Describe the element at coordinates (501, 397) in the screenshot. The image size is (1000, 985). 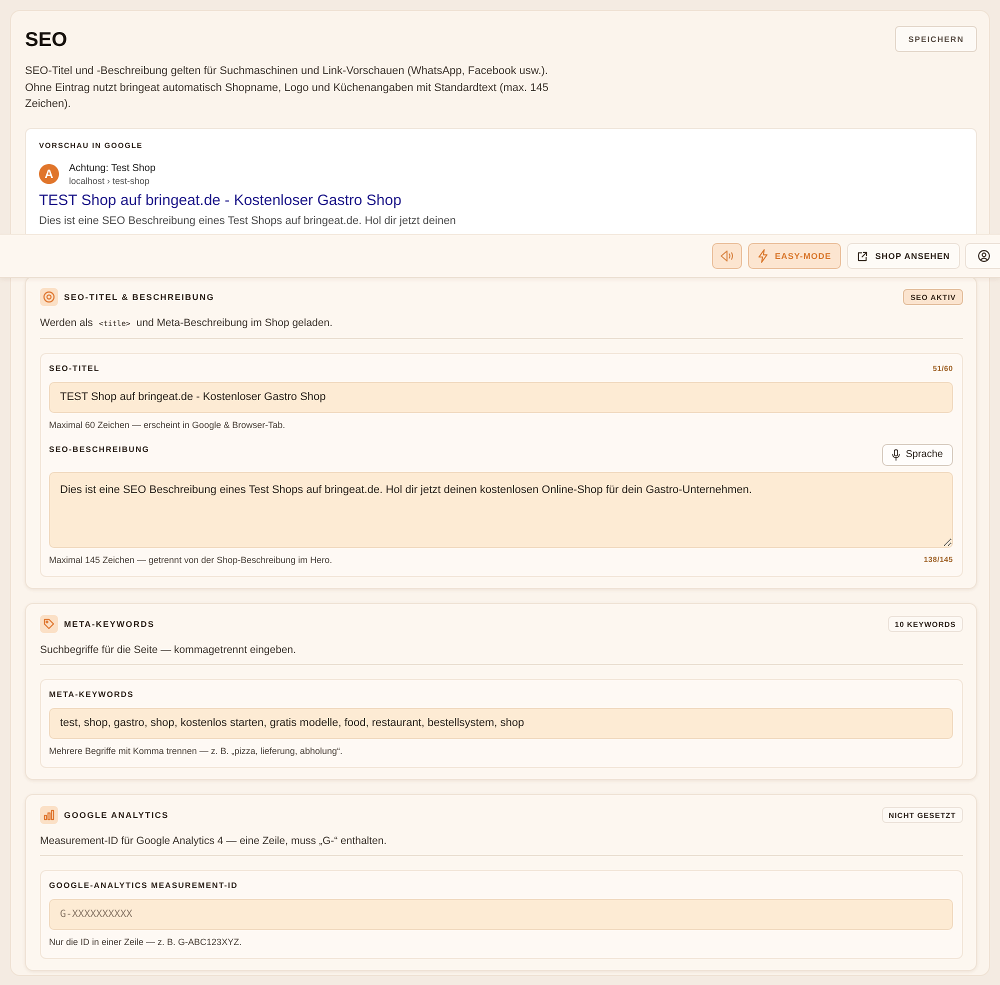
I see `text-input: TEST Shop auf bringeat.de - Kostenloser Gastro Shop` at that location.